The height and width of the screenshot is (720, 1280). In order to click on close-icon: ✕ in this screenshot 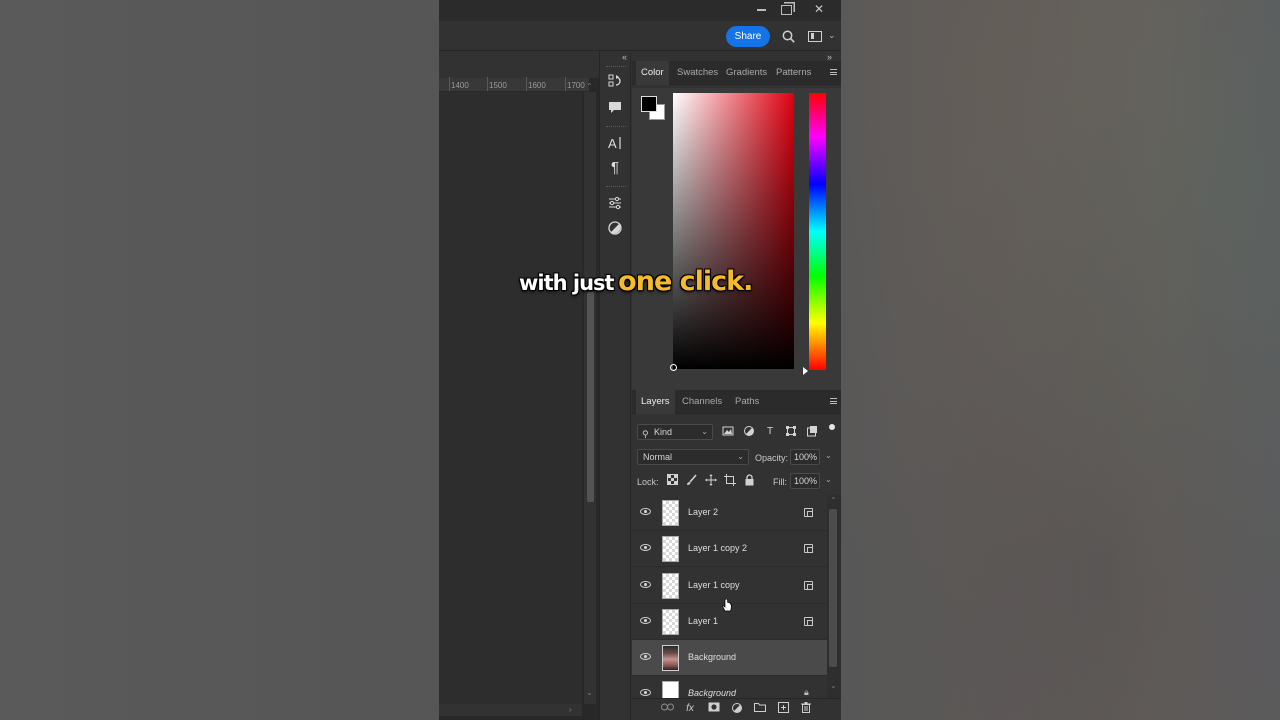, I will do `click(819, 9)`.